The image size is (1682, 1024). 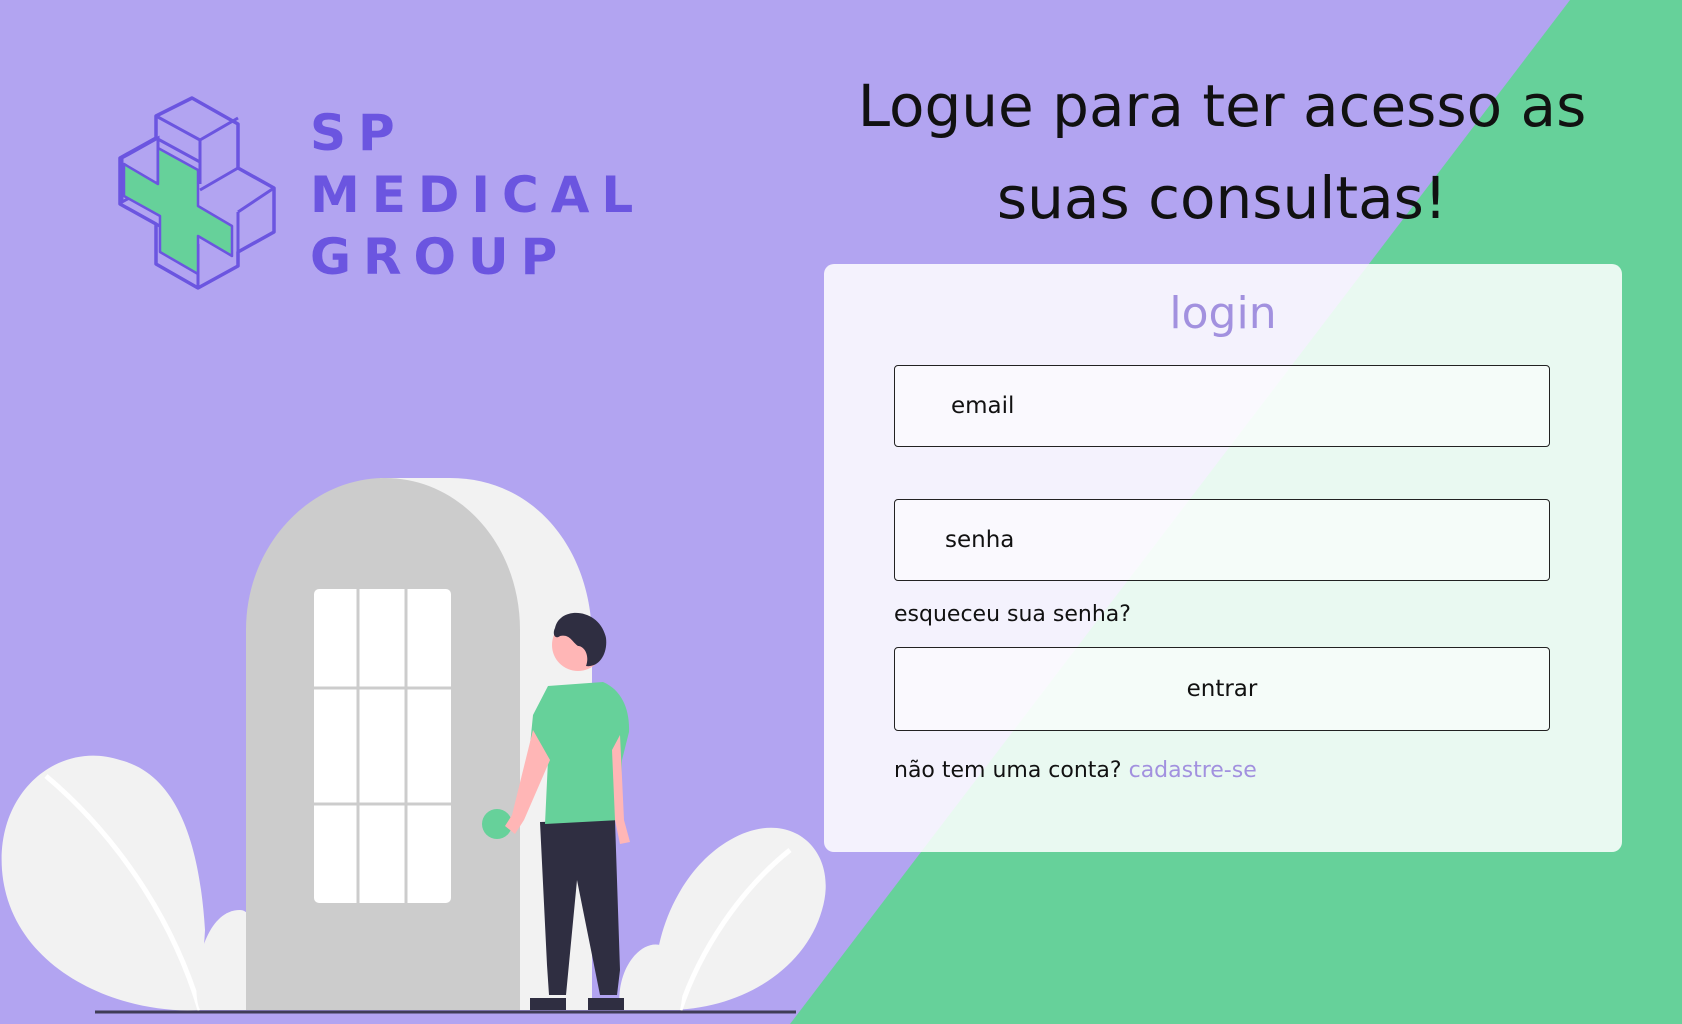 What do you see at coordinates (1223, 313) in the screenshot?
I see `login-title: login` at bounding box center [1223, 313].